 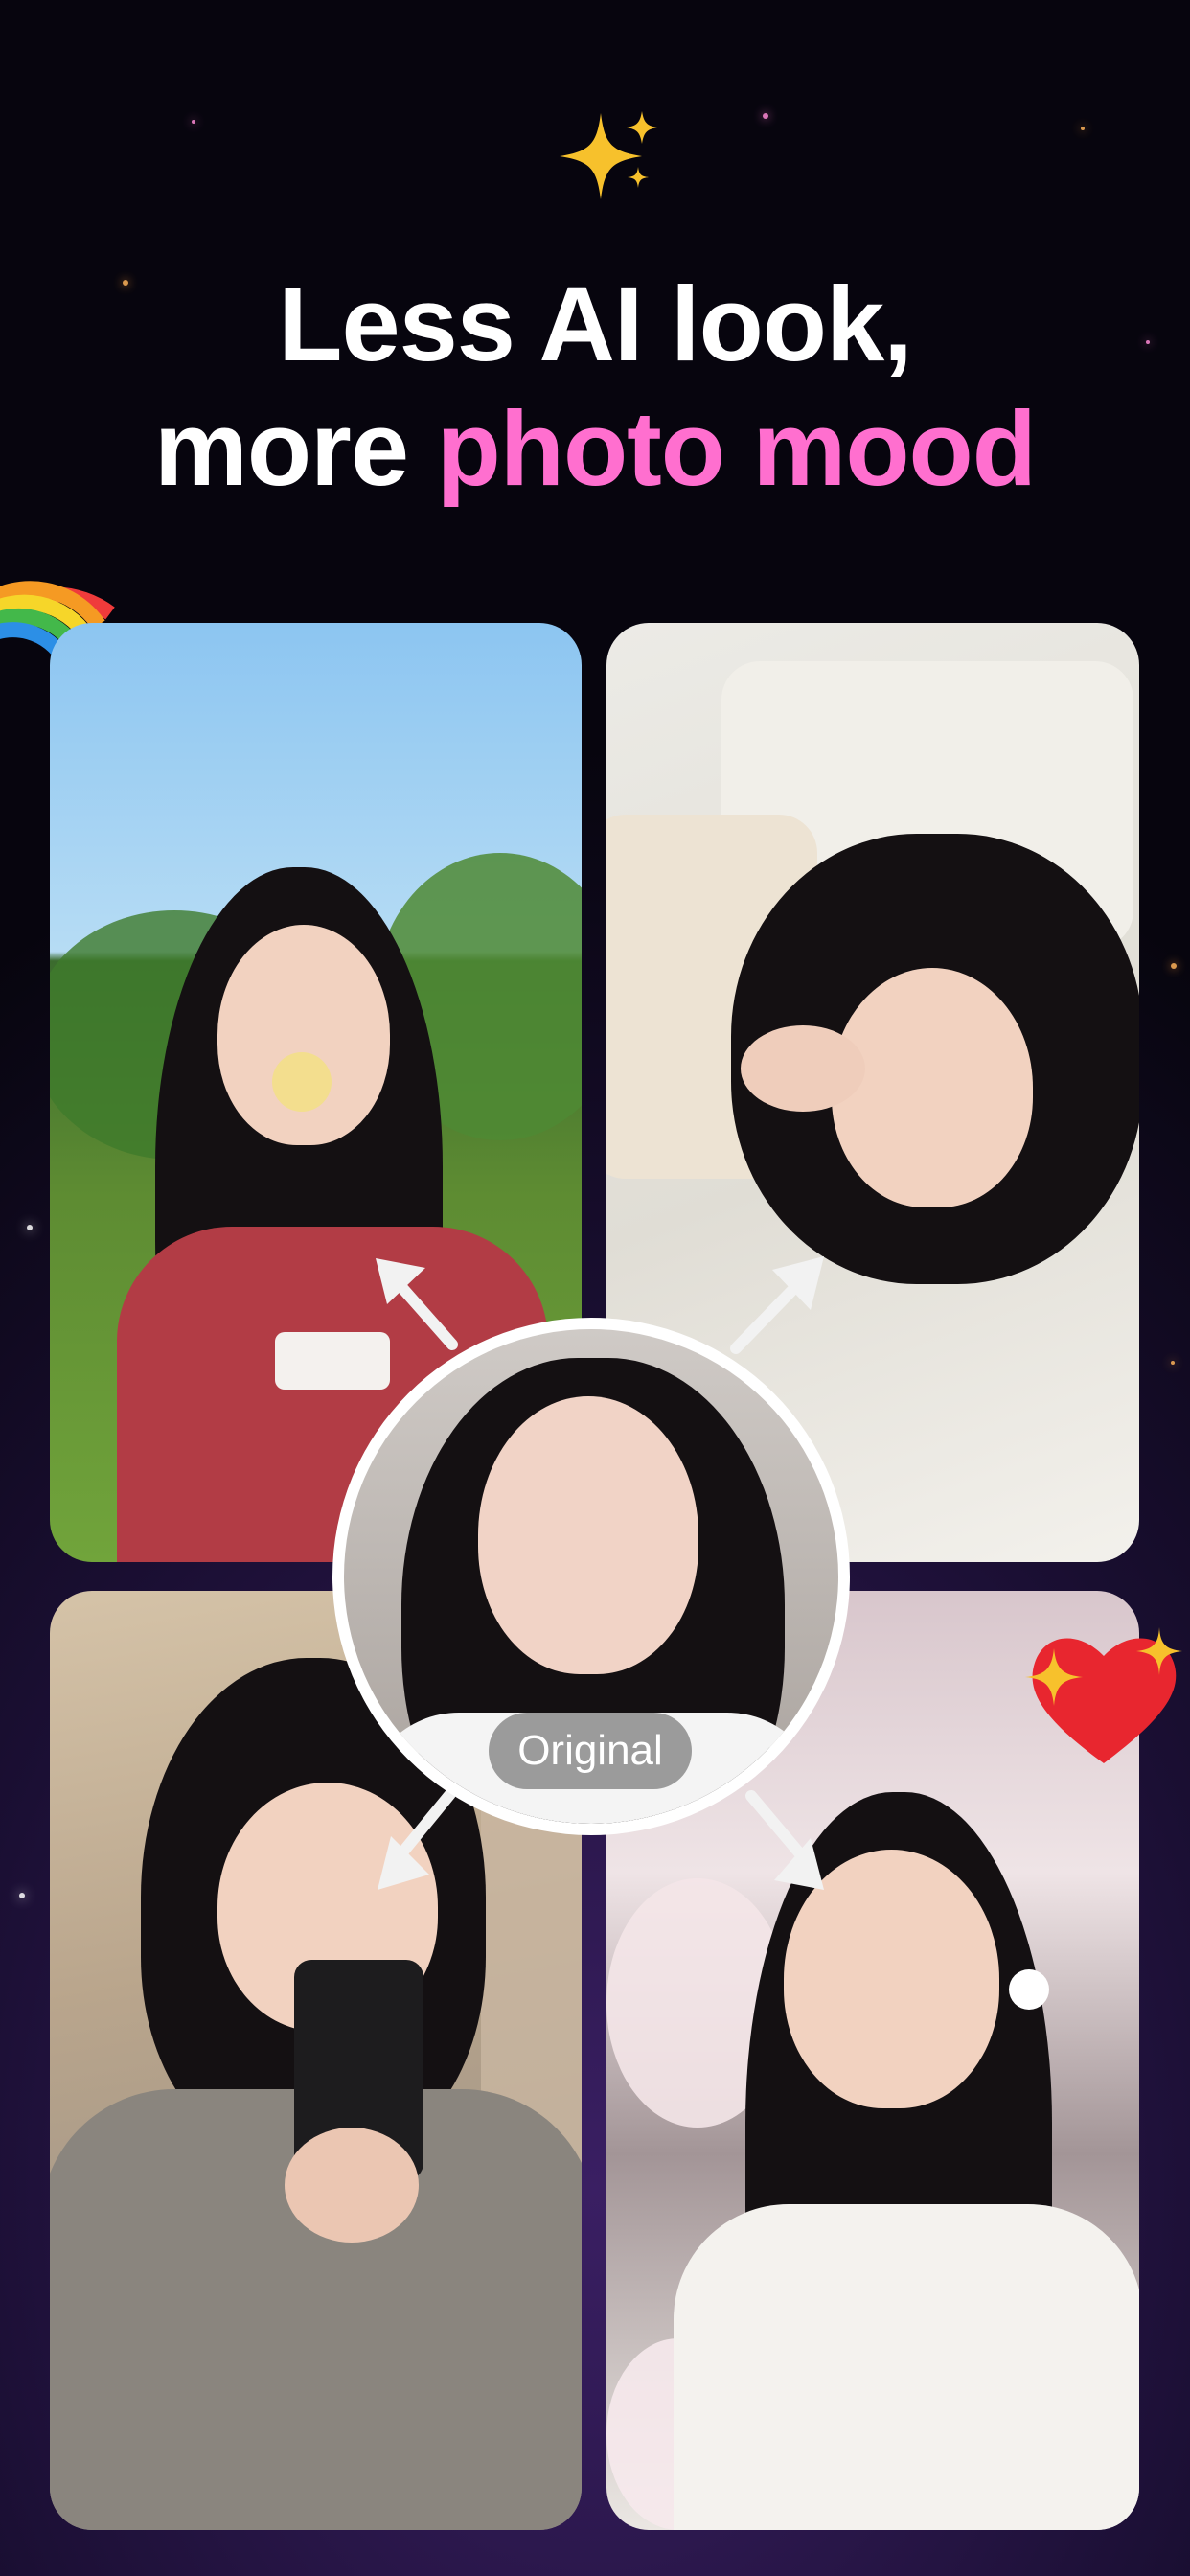 I want to click on headline-accent-text: photo mood, so click(x=736, y=449).